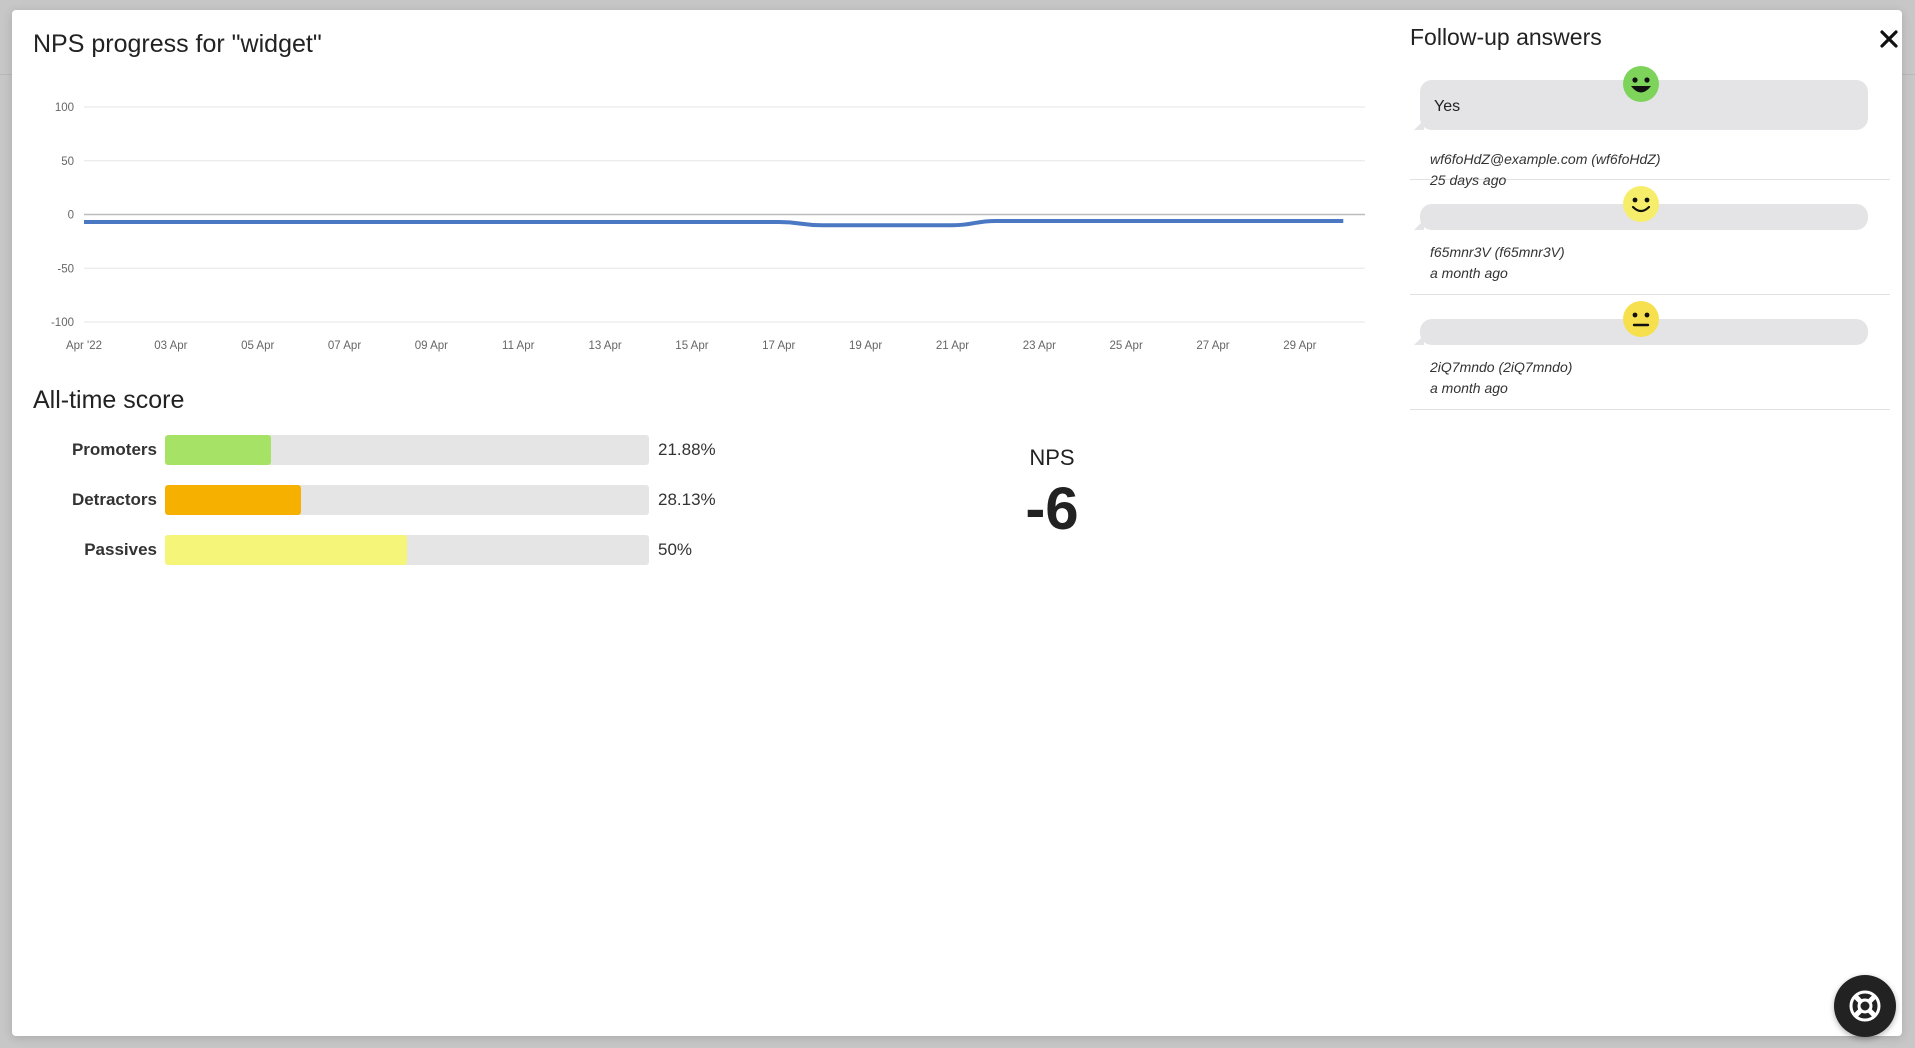  Describe the element at coordinates (170, 346) in the screenshot. I see `x-tick-label: 03 Apr` at that location.